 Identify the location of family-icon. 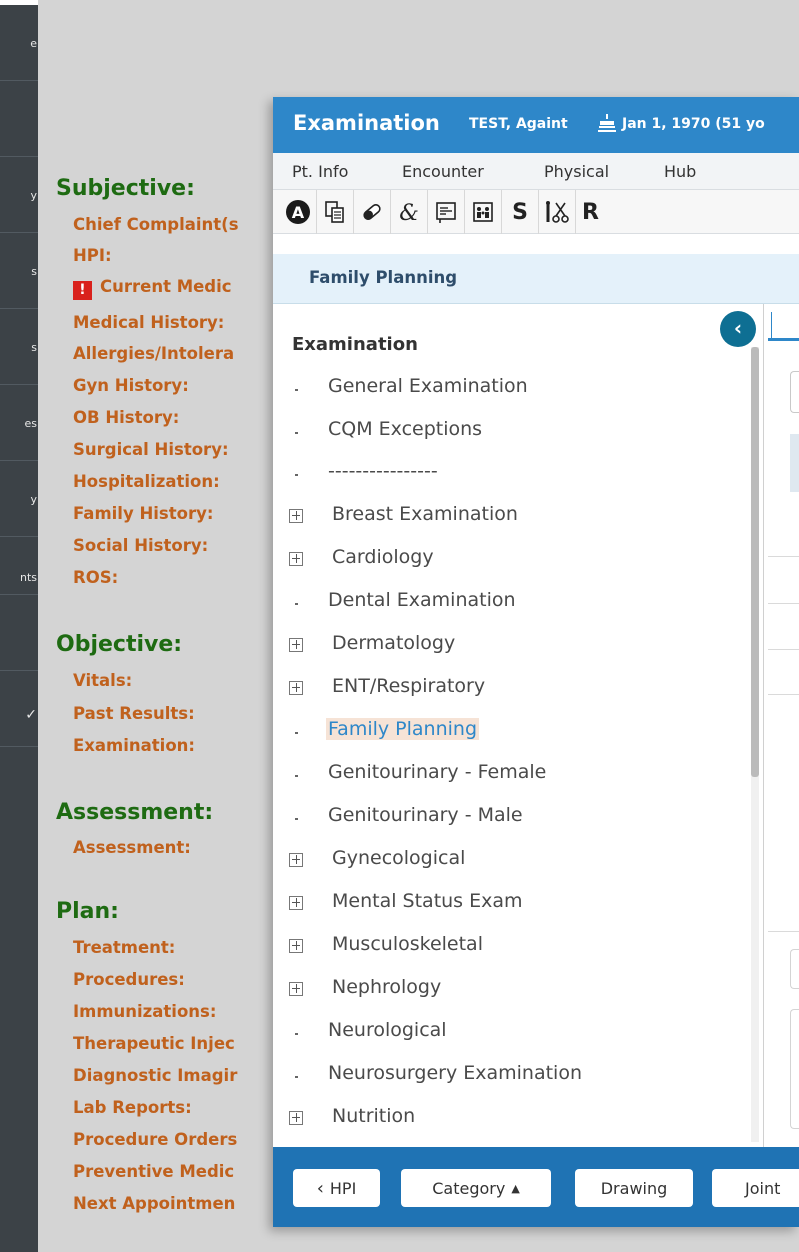
(483, 212).